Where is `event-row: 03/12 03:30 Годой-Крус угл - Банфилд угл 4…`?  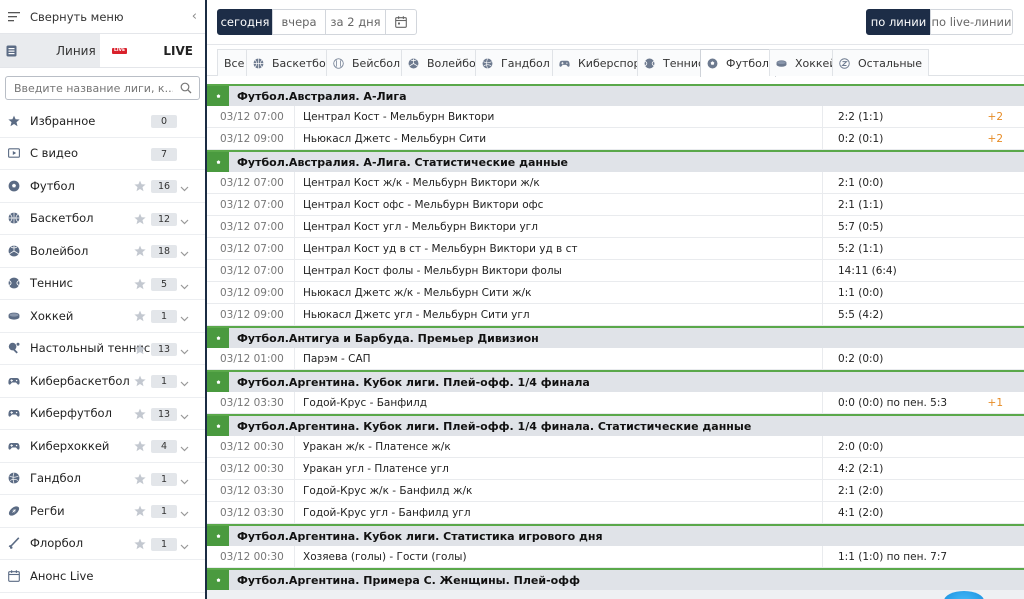
event-row: 03/12 03:30 Годой-Крус угл - Банфилд угл 4… is located at coordinates (615, 513).